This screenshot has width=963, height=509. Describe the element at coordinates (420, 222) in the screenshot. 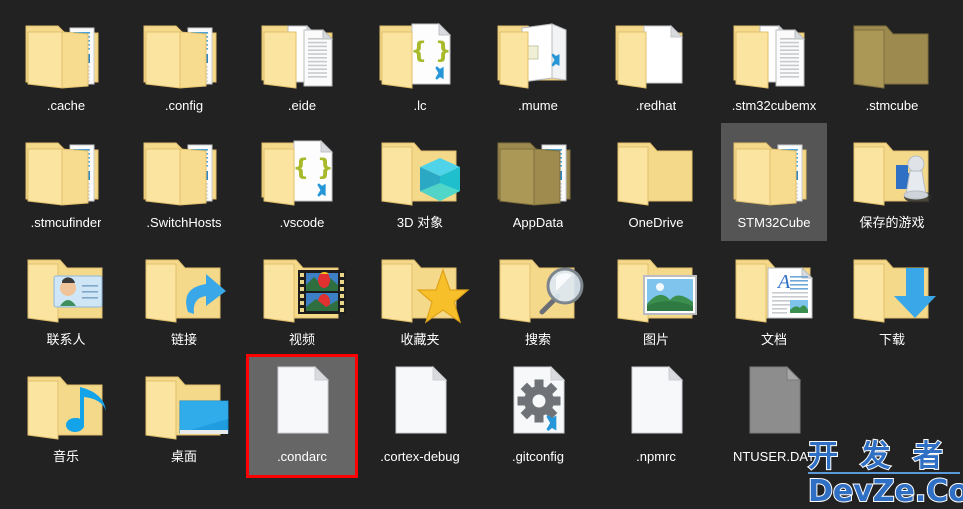

I see `desktop-icon-label: 3D 对象` at that location.